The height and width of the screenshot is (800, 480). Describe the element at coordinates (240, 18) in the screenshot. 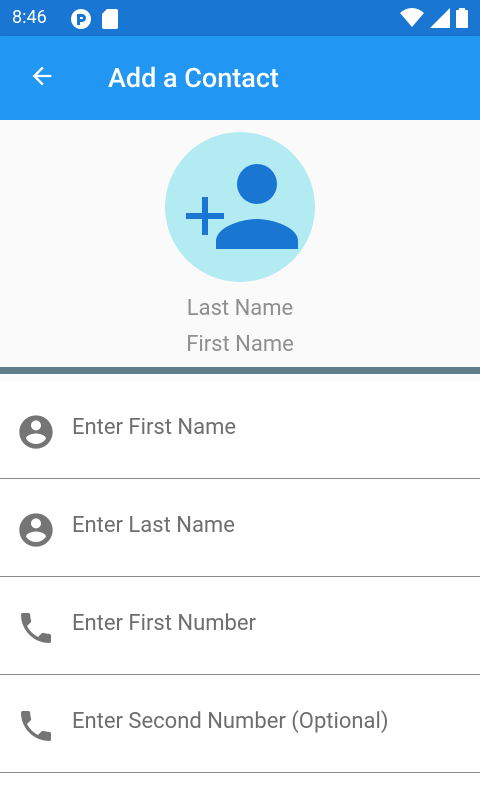

I see `status-bar: 8:46` at that location.